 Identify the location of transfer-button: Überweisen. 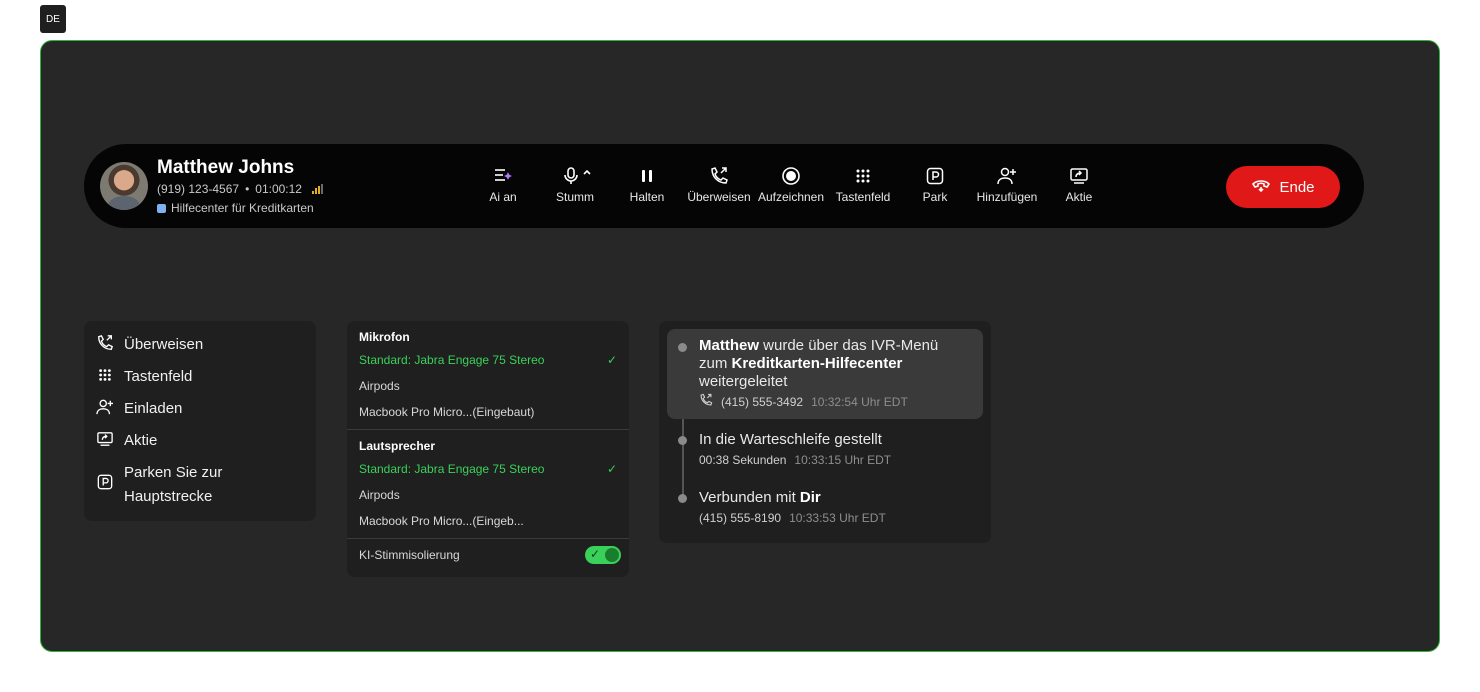
(719, 185).